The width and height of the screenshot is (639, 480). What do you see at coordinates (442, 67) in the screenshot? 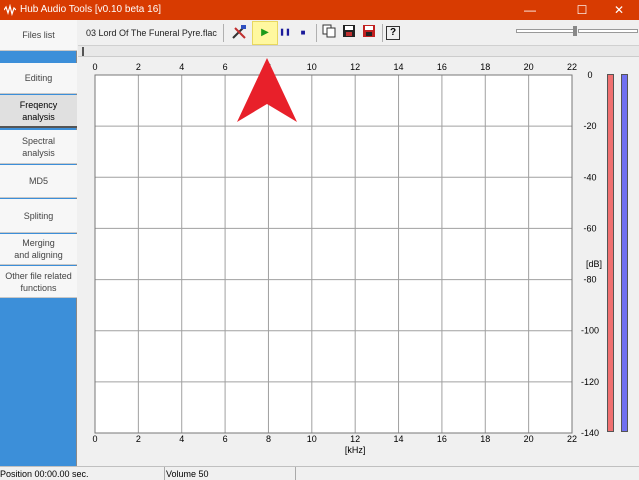
I see `x-tick-label-top: 16` at bounding box center [442, 67].